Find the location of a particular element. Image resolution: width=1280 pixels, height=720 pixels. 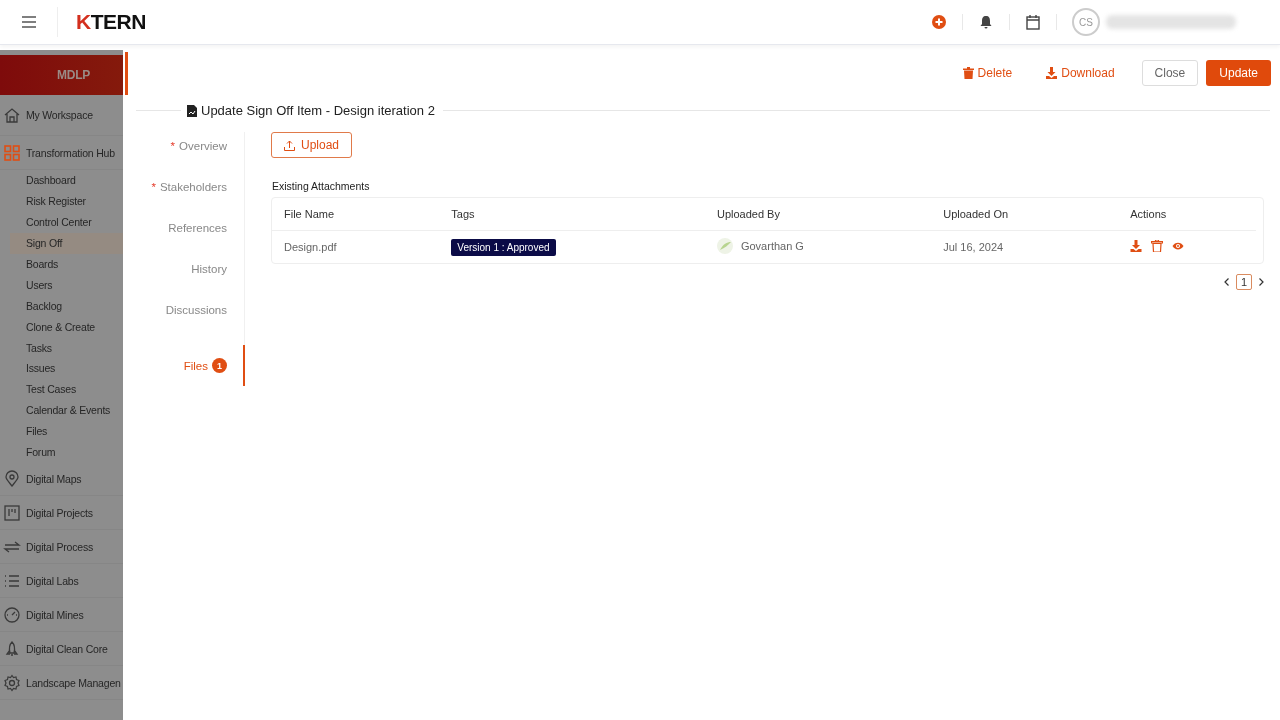

rocket-icon is located at coordinates (12, 648).